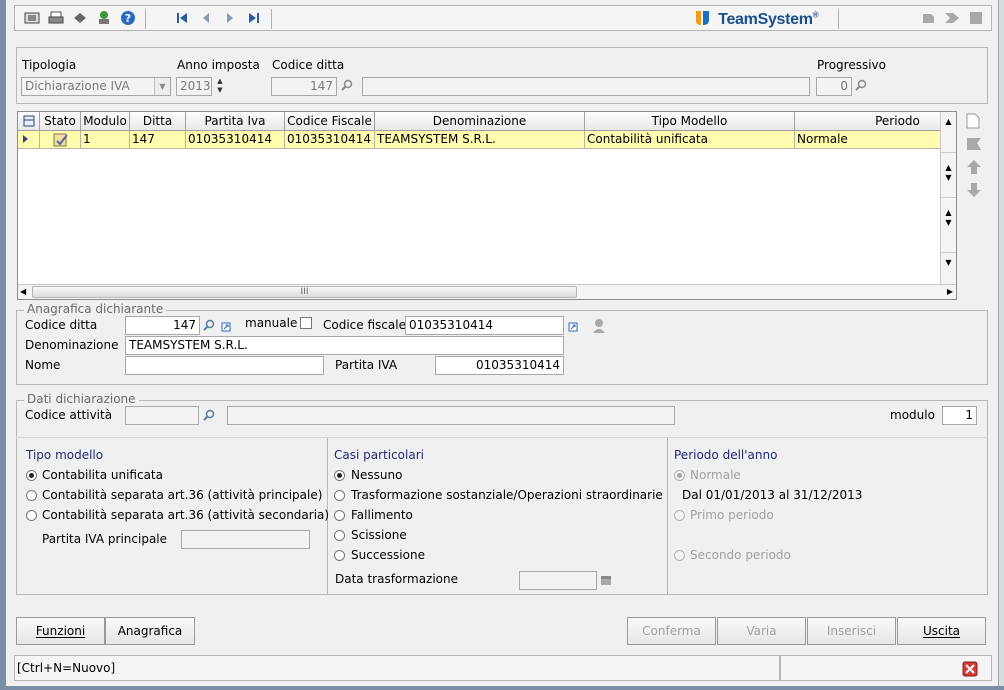 The height and width of the screenshot is (690, 1004). Describe the element at coordinates (948, 217) in the screenshot. I see `page-down-icon: ▲ ▼` at that location.